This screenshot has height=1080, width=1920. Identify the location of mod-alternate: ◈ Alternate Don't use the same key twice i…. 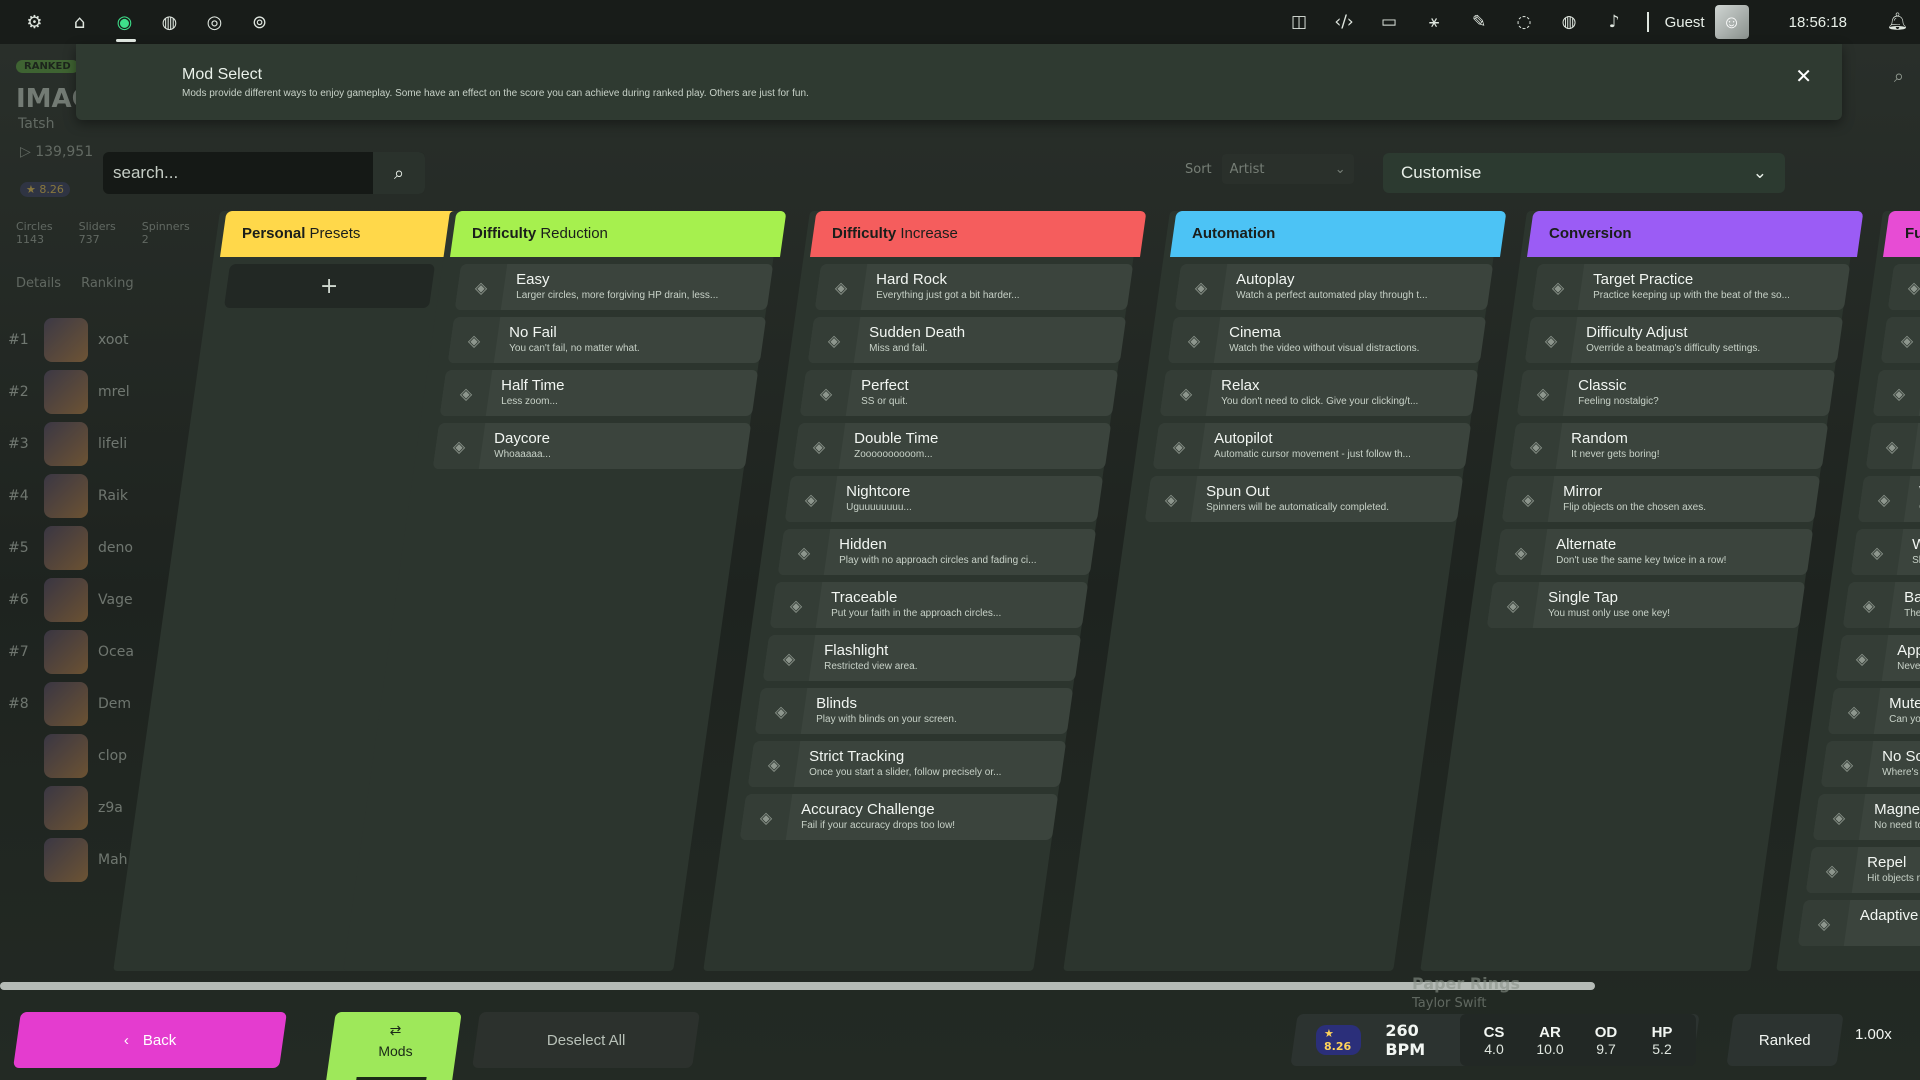
(1653, 552).